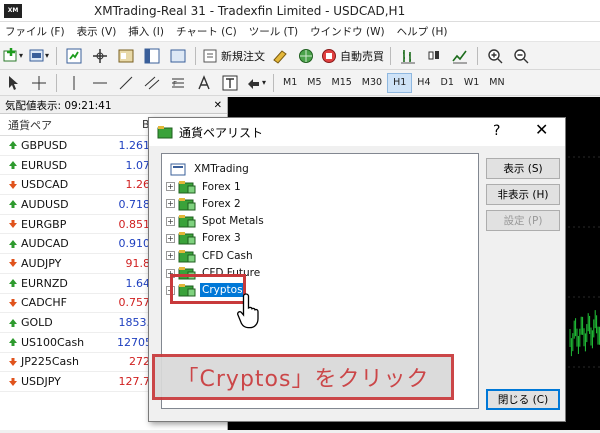  Describe the element at coordinates (221, 203) in the screenshot. I see `tree-group-label: Forex 2` at that location.